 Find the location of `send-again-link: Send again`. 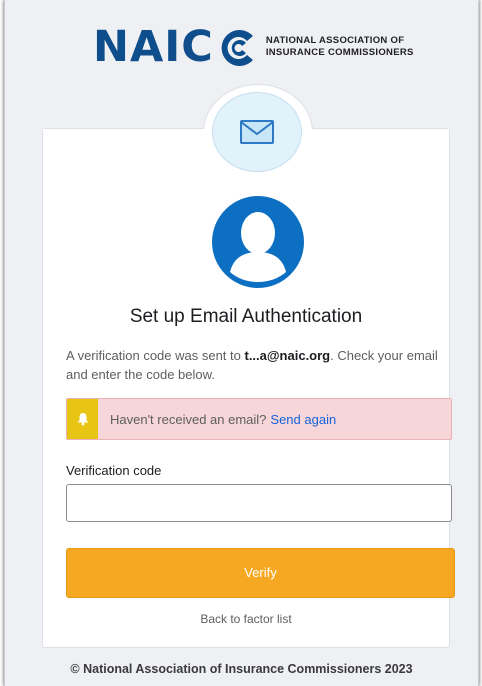

send-again-link: Send again is located at coordinates (303, 419).